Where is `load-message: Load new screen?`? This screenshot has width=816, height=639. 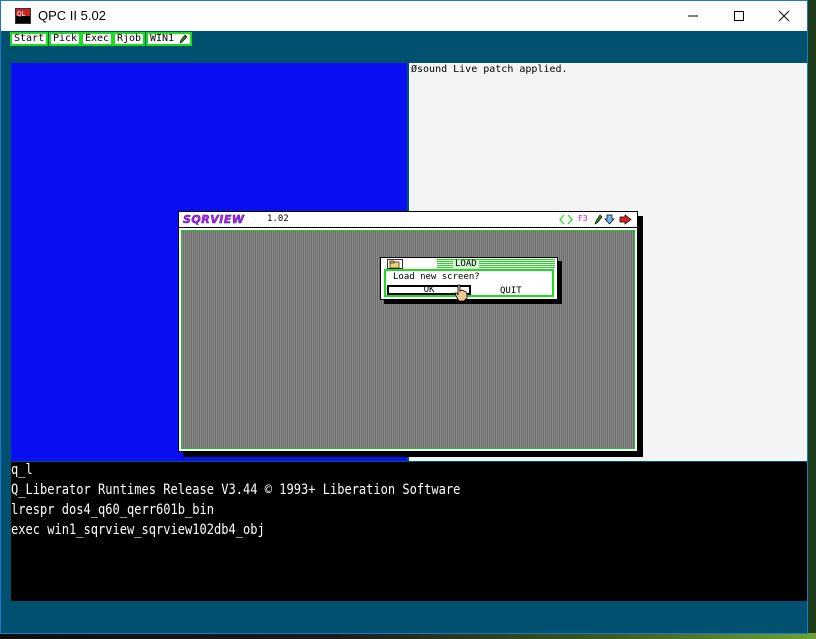 load-message: Load new screen? is located at coordinates (436, 277).